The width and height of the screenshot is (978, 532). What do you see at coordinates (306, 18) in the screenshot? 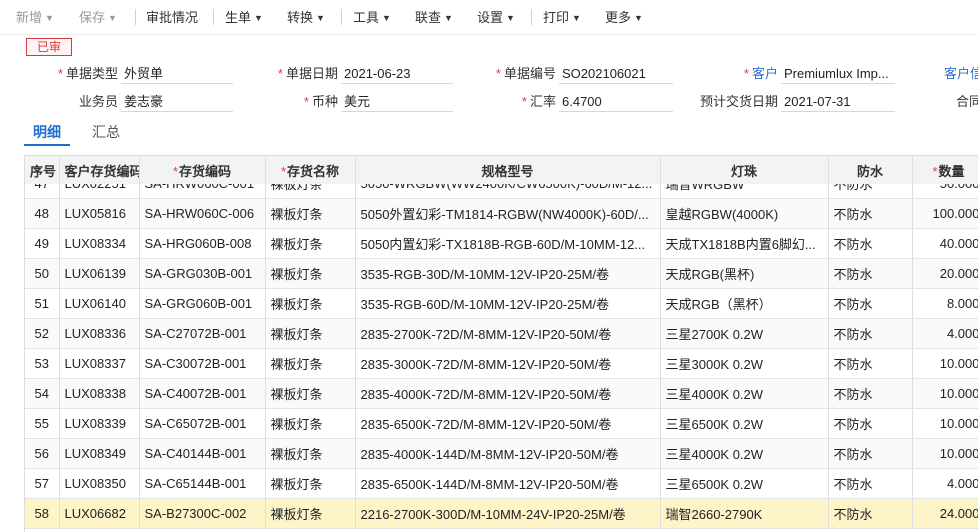
I see `convert-button: 转换 ▼` at bounding box center [306, 18].